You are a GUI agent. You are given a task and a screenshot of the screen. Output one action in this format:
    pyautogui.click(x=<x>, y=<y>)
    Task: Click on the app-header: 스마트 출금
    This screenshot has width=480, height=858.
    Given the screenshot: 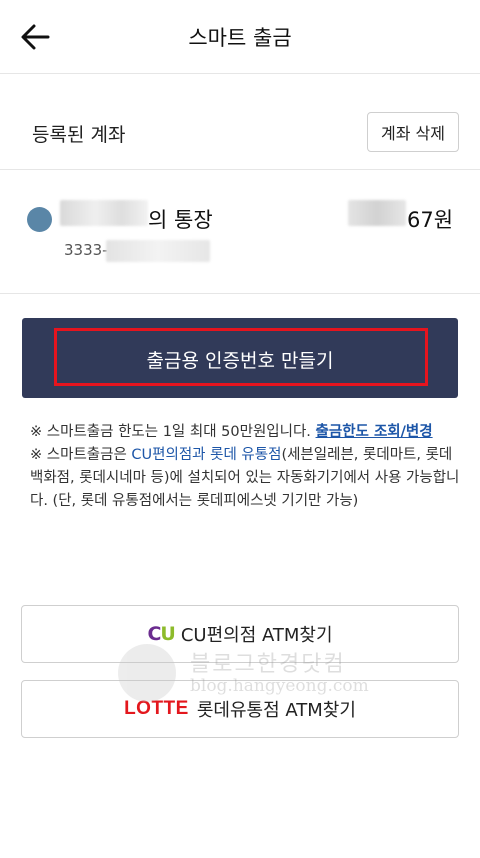 What is the action you would take?
    pyautogui.click(x=240, y=37)
    